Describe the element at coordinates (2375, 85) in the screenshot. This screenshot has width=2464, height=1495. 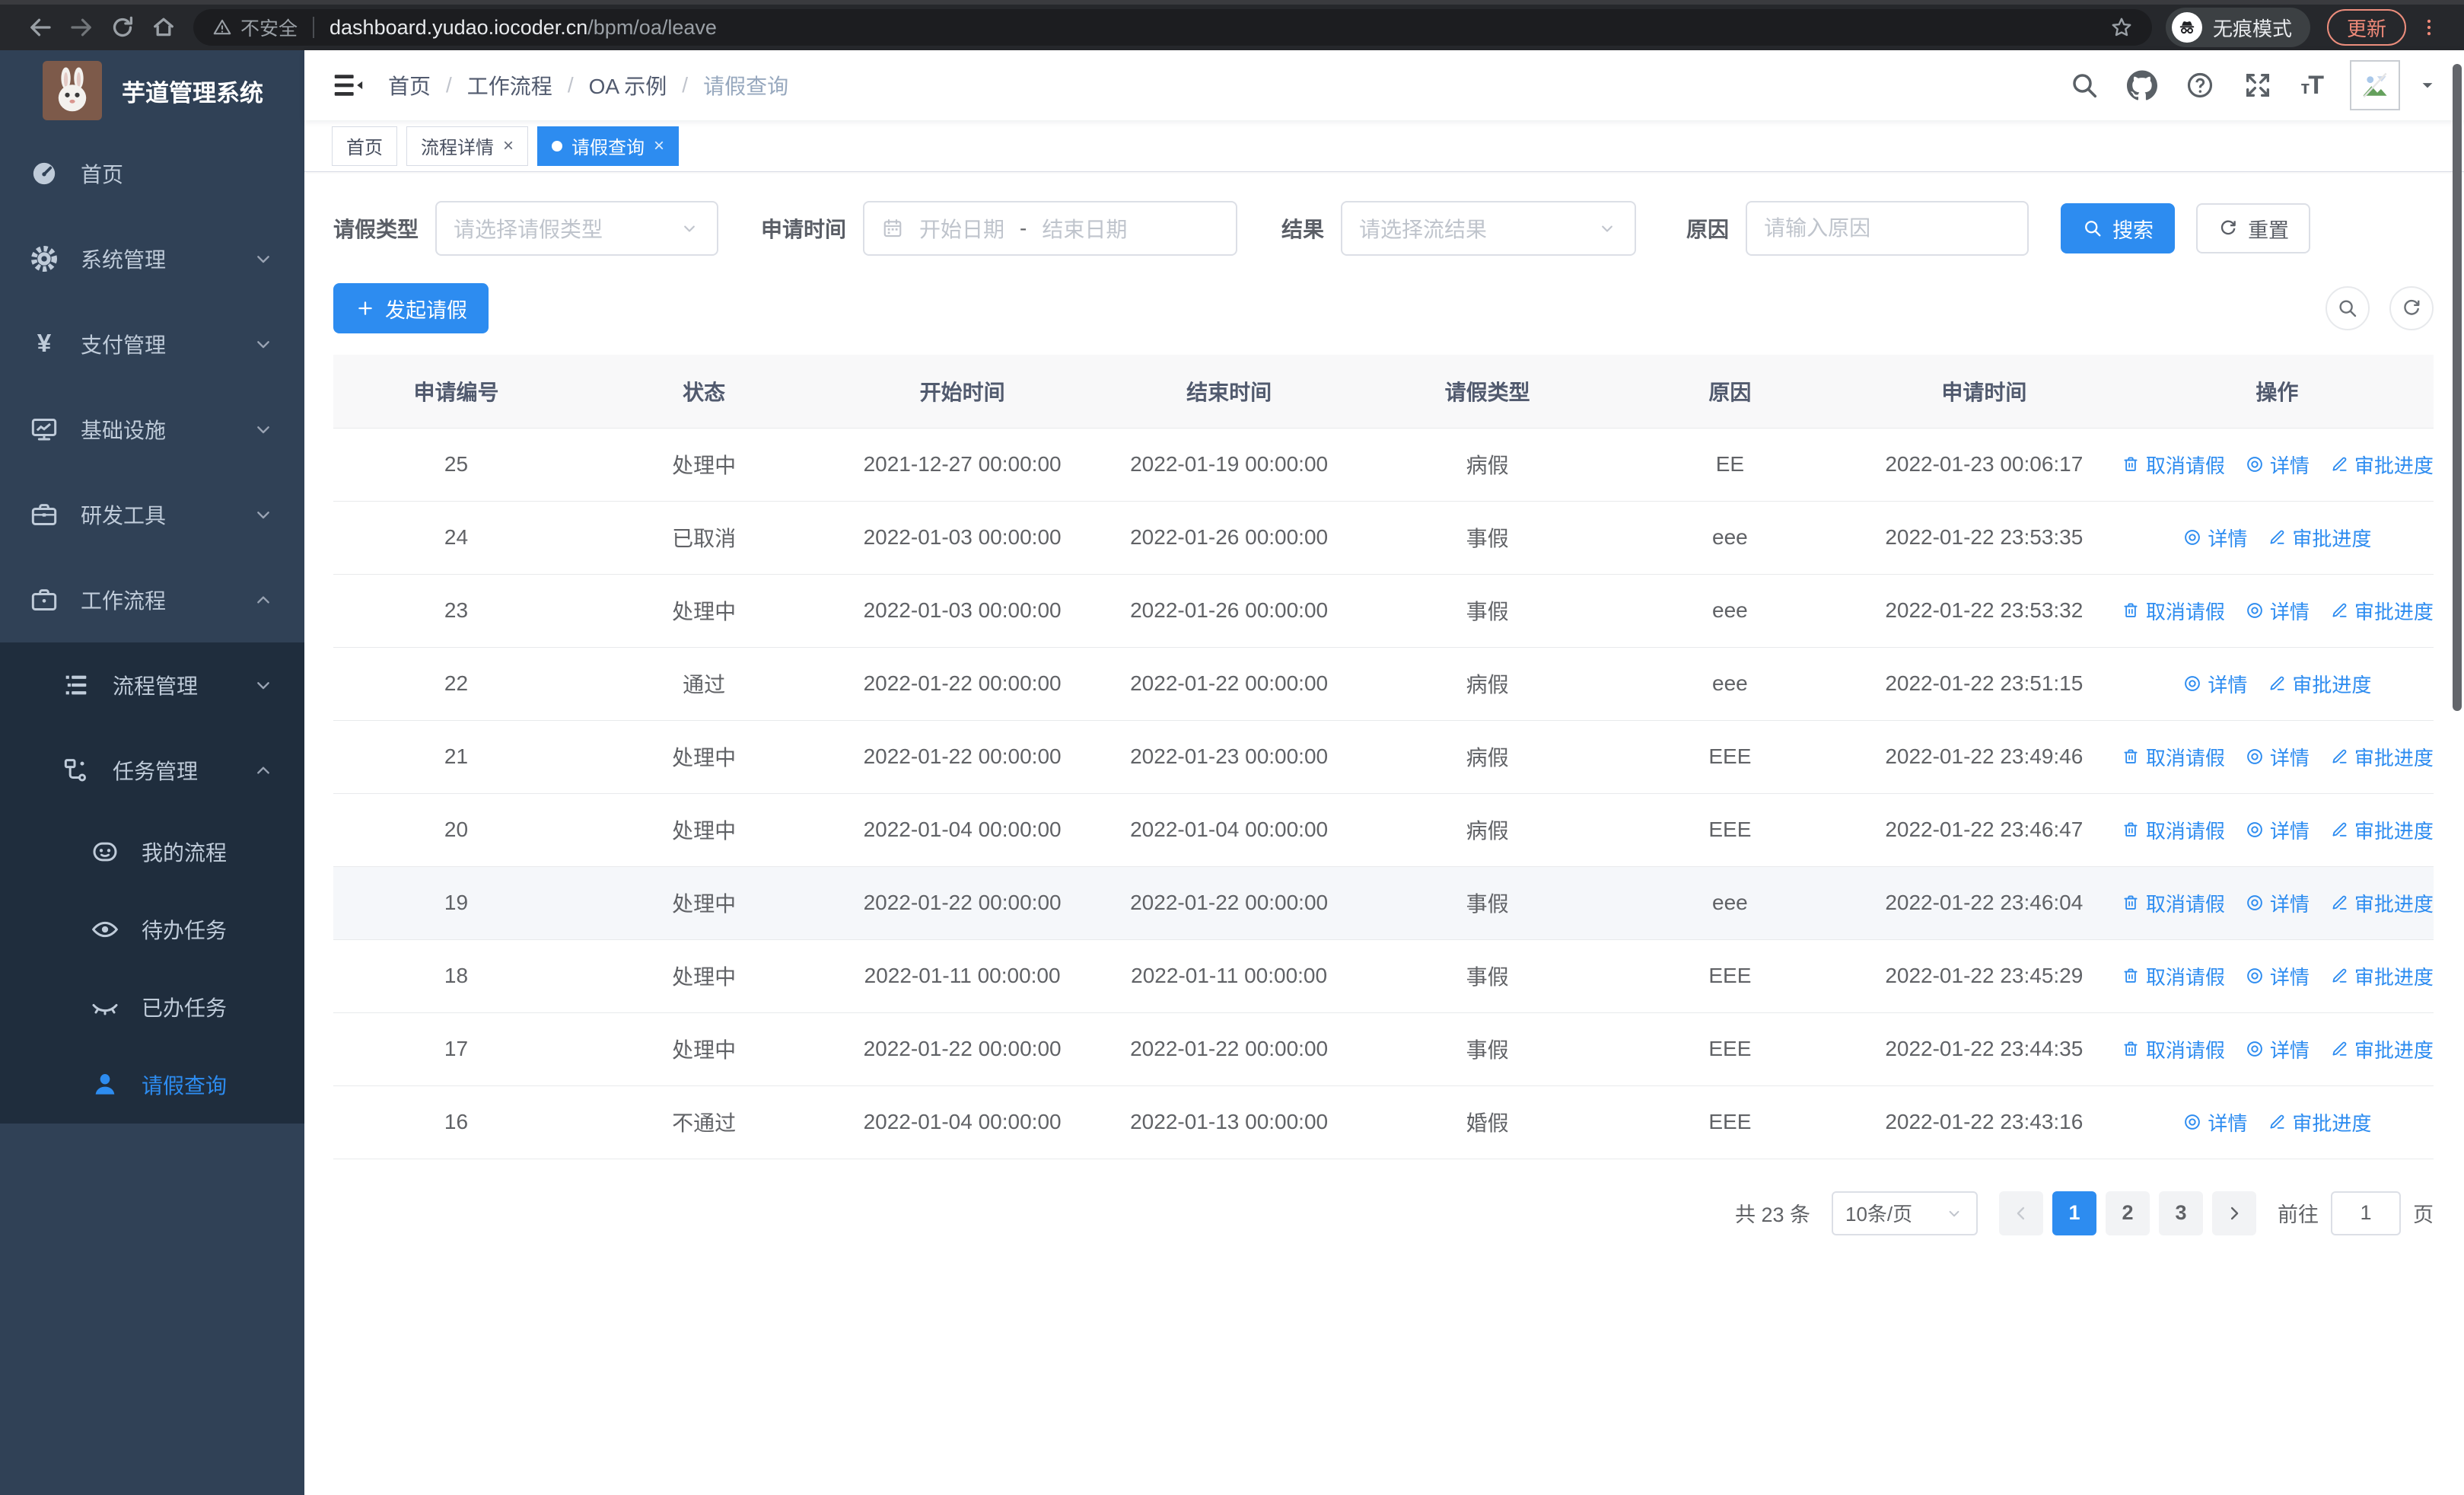
I see `avatar` at that location.